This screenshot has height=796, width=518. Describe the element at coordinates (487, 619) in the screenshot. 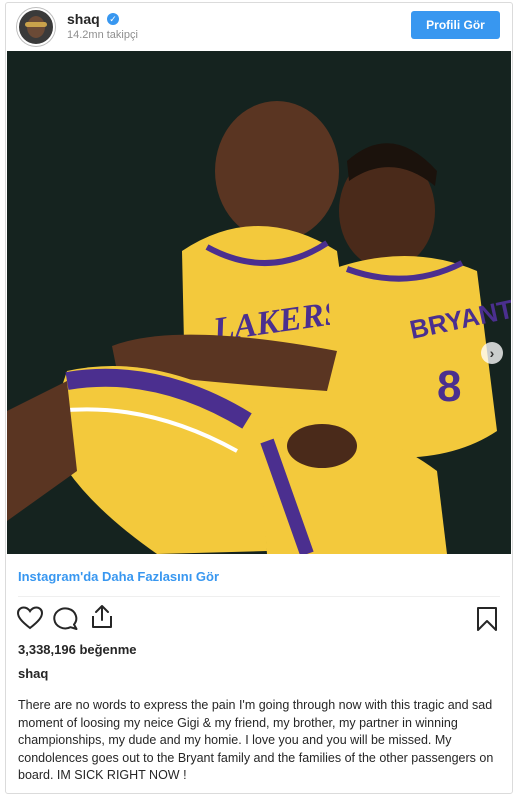

I see `bookmark-icon` at that location.